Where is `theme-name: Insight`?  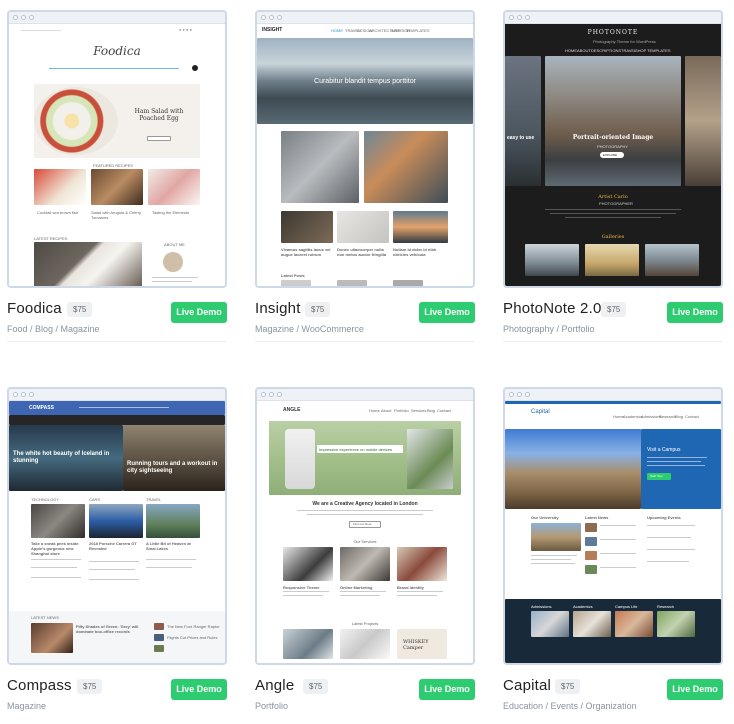 theme-name: Insight is located at coordinates (278, 308).